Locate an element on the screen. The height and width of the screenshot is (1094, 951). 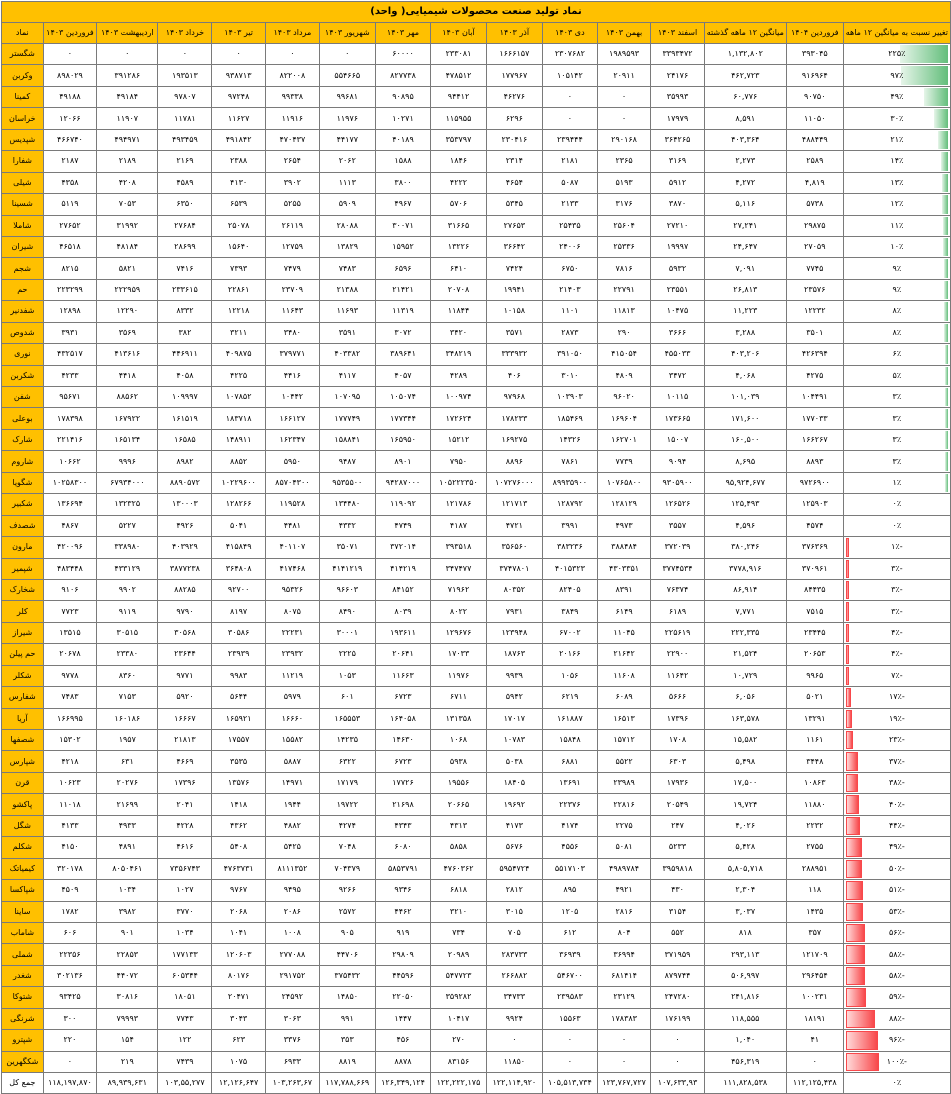
value-cell: ۲۰۶۴۱ is located at coordinates (403, 654).